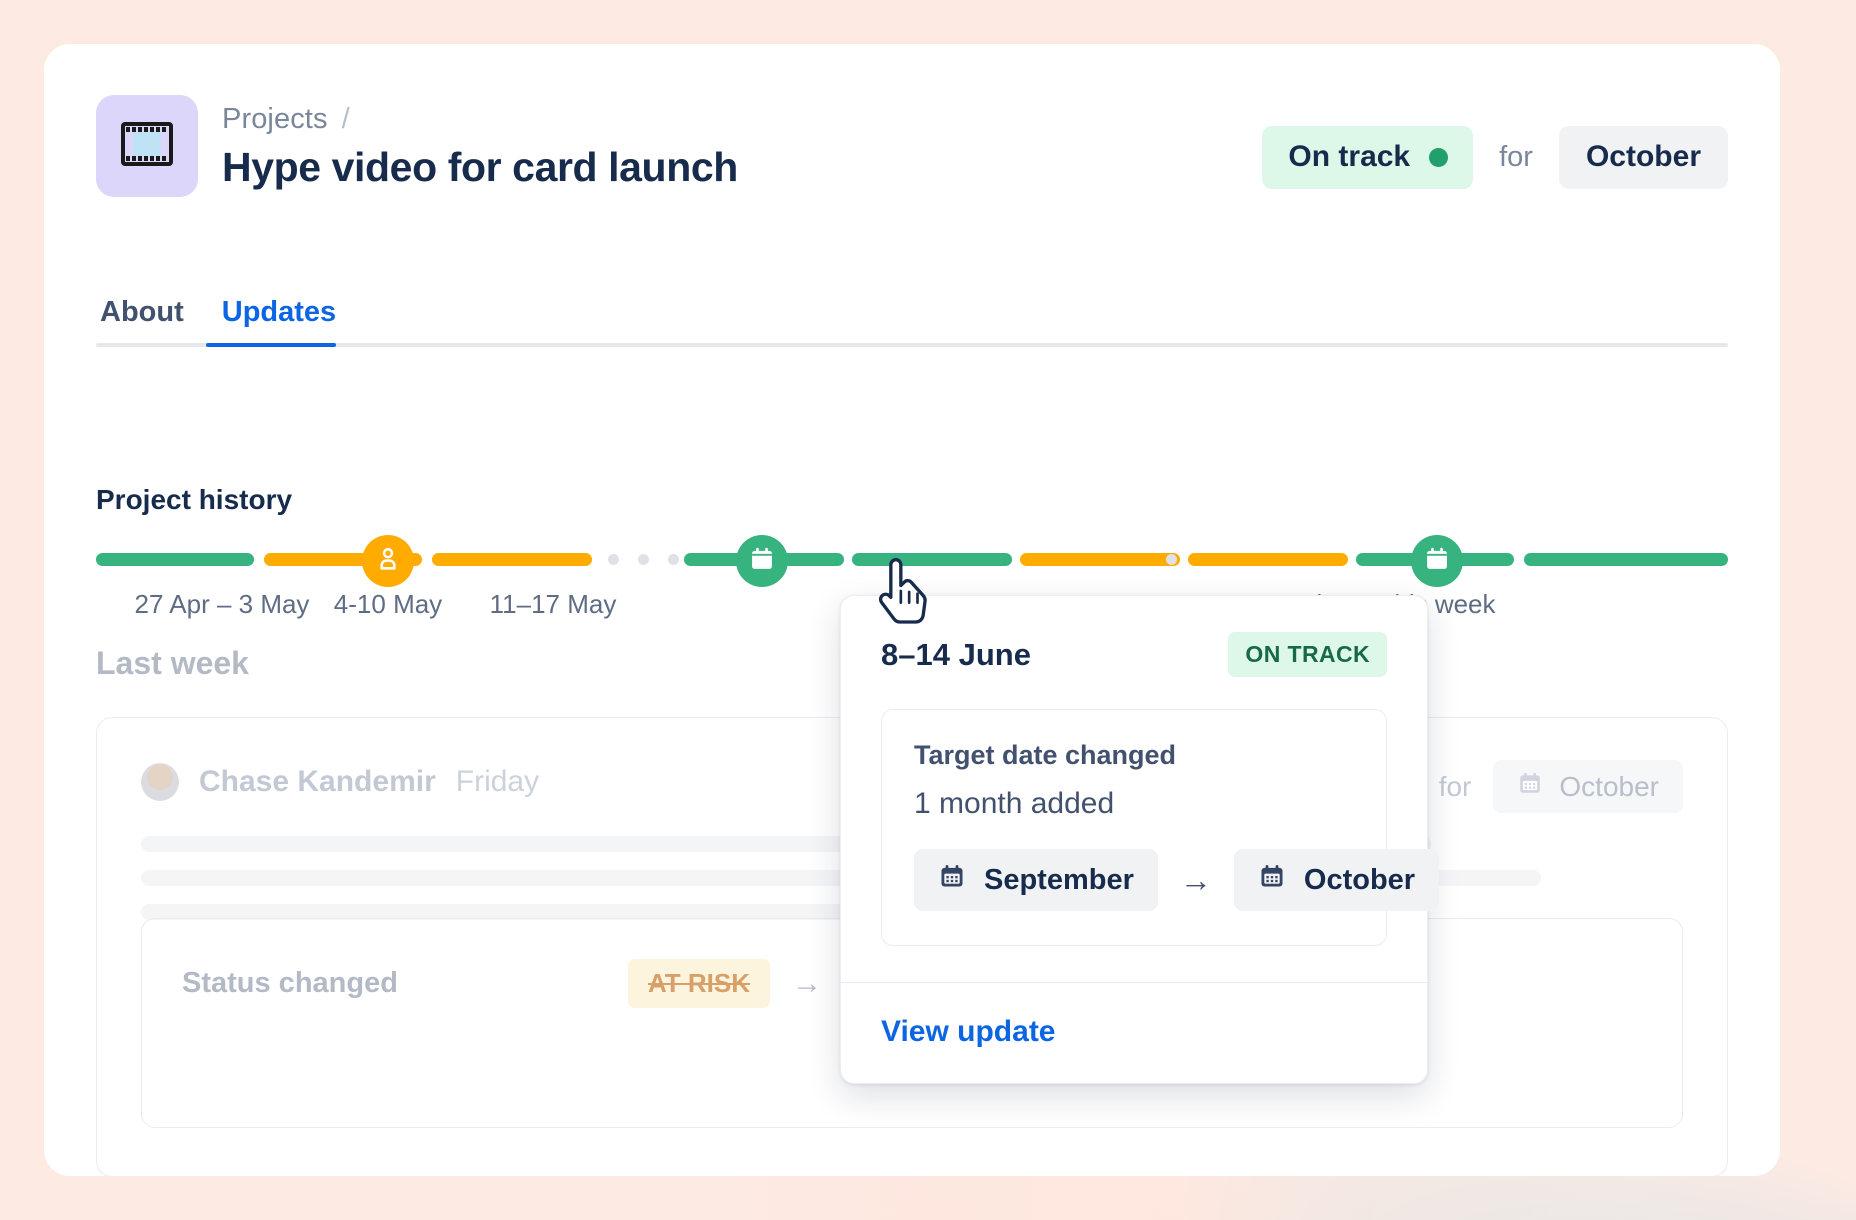  What do you see at coordinates (1643, 157) in the screenshot?
I see `target-month-badge: October` at bounding box center [1643, 157].